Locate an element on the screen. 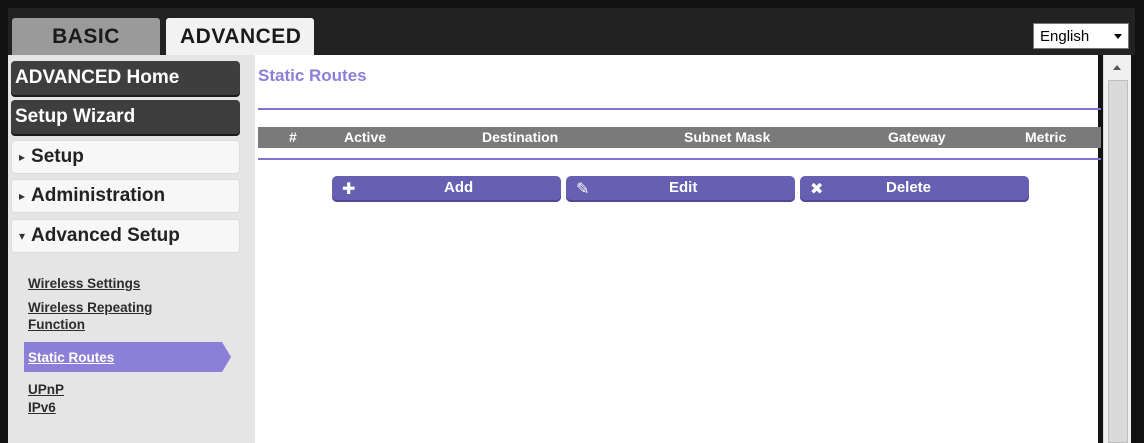 The height and width of the screenshot is (443, 1144). sidebar-item-static-routes: Static Routes is located at coordinates (123, 357).